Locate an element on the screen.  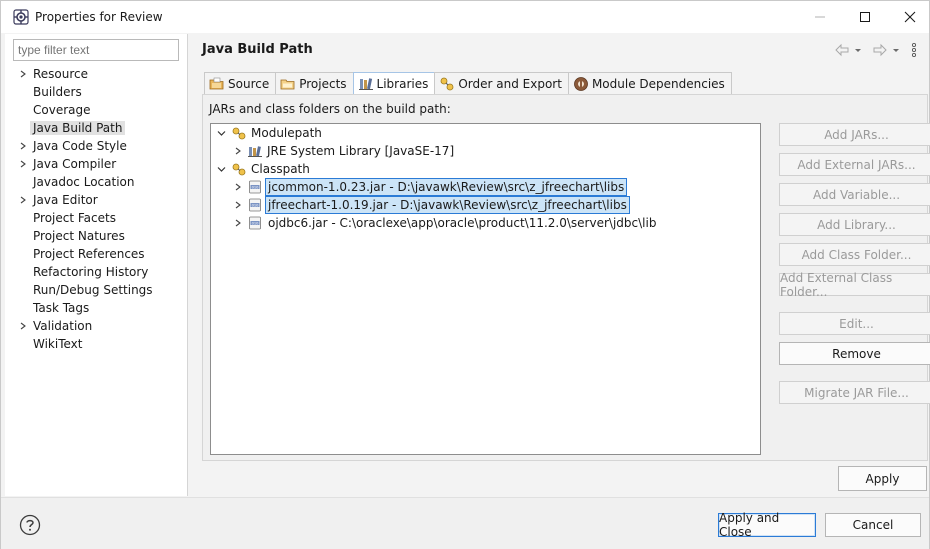
nav-item-builders: Builders is located at coordinates (96, 92).